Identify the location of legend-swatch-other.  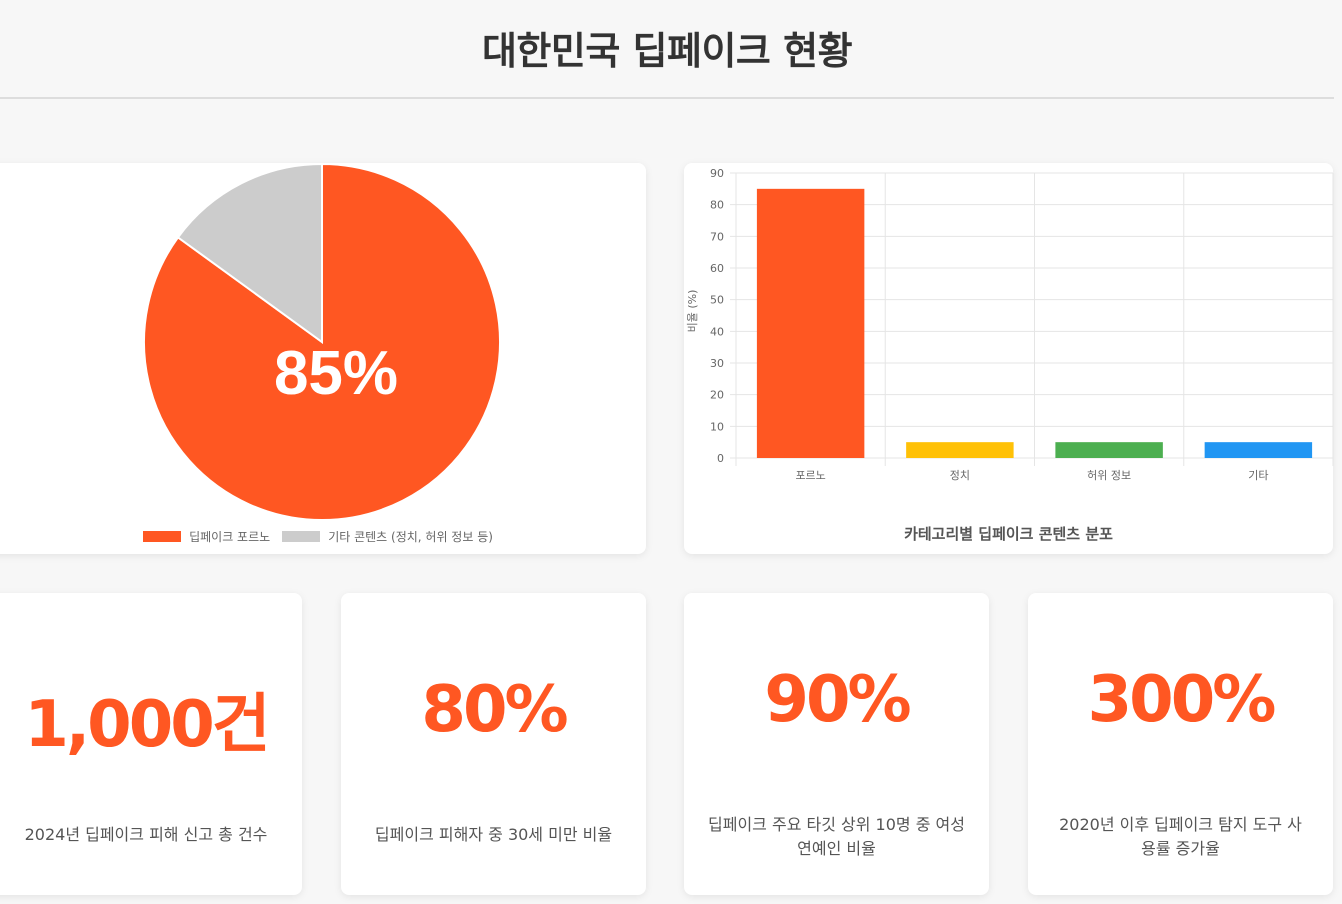
(301, 536).